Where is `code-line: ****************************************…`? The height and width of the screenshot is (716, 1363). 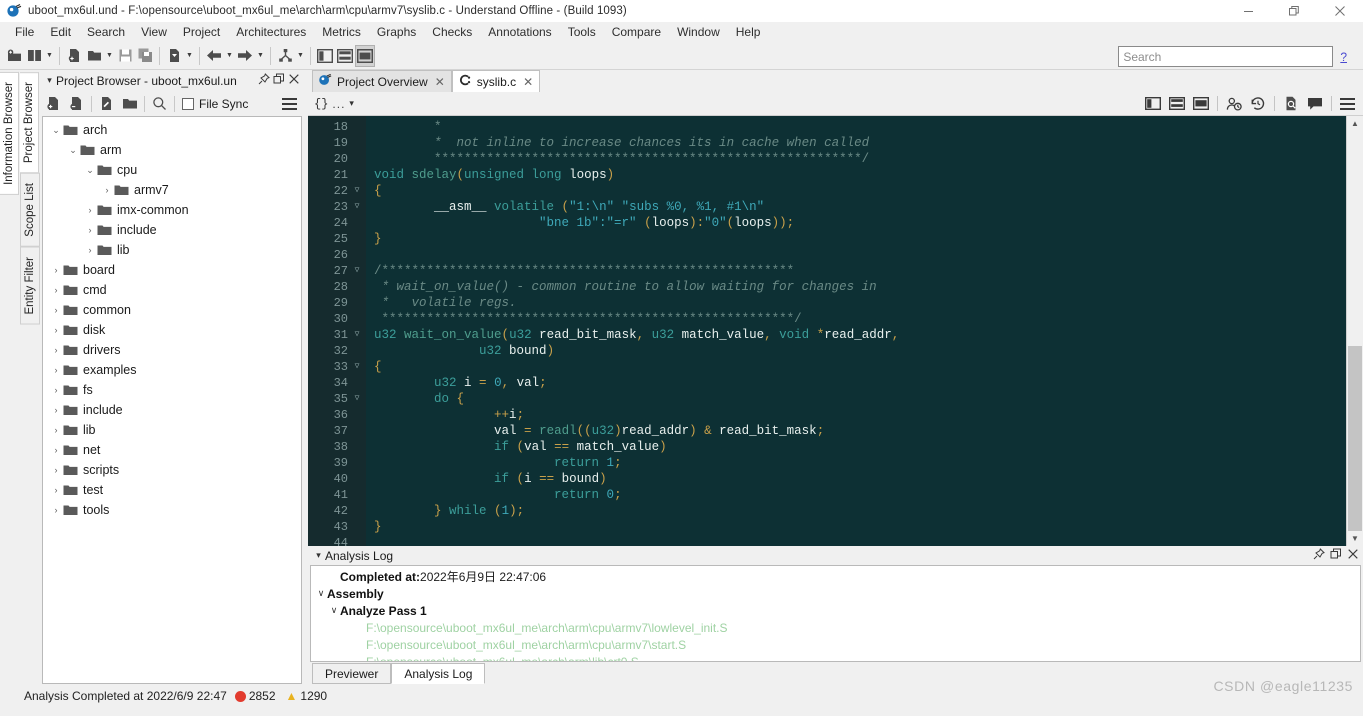 code-line: ****************************************… is located at coordinates (856, 319).